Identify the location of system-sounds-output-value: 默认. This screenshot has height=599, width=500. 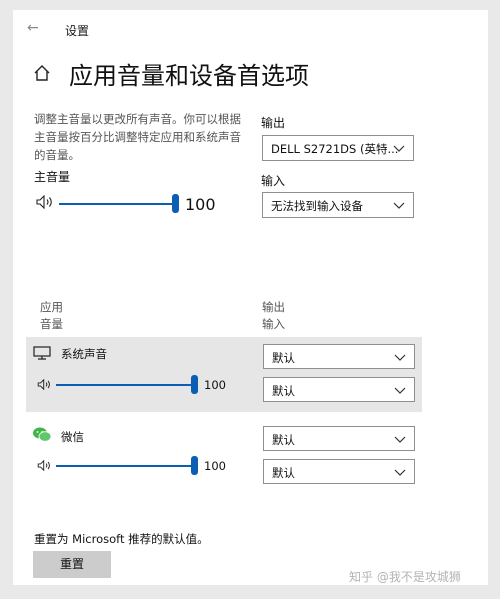
(283, 358).